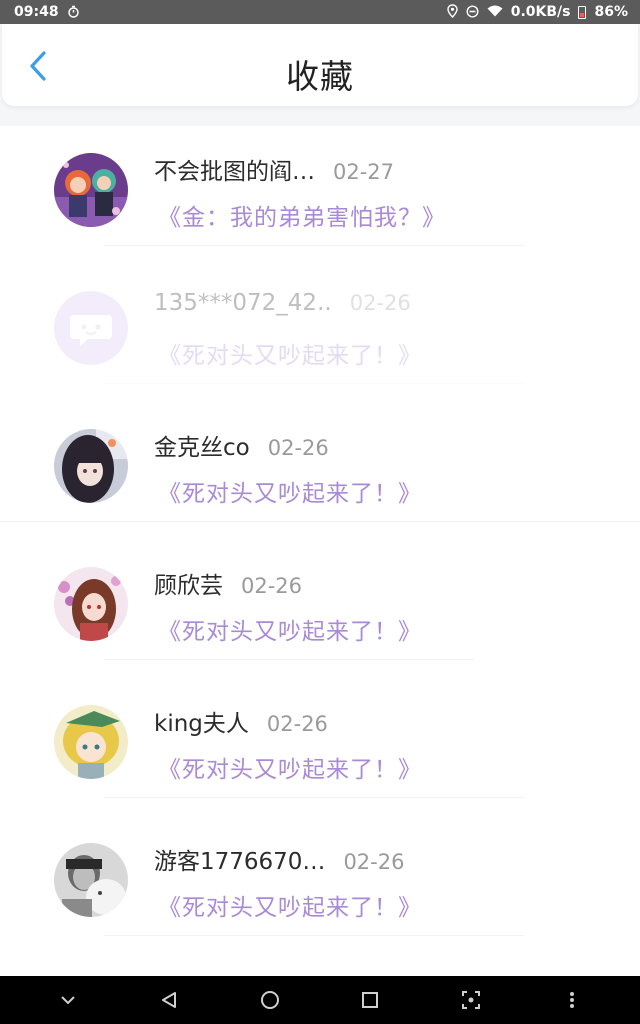 The height and width of the screenshot is (1024, 640). What do you see at coordinates (540, 12) in the screenshot?
I see `network-speed: 0.0KB/s` at bounding box center [540, 12].